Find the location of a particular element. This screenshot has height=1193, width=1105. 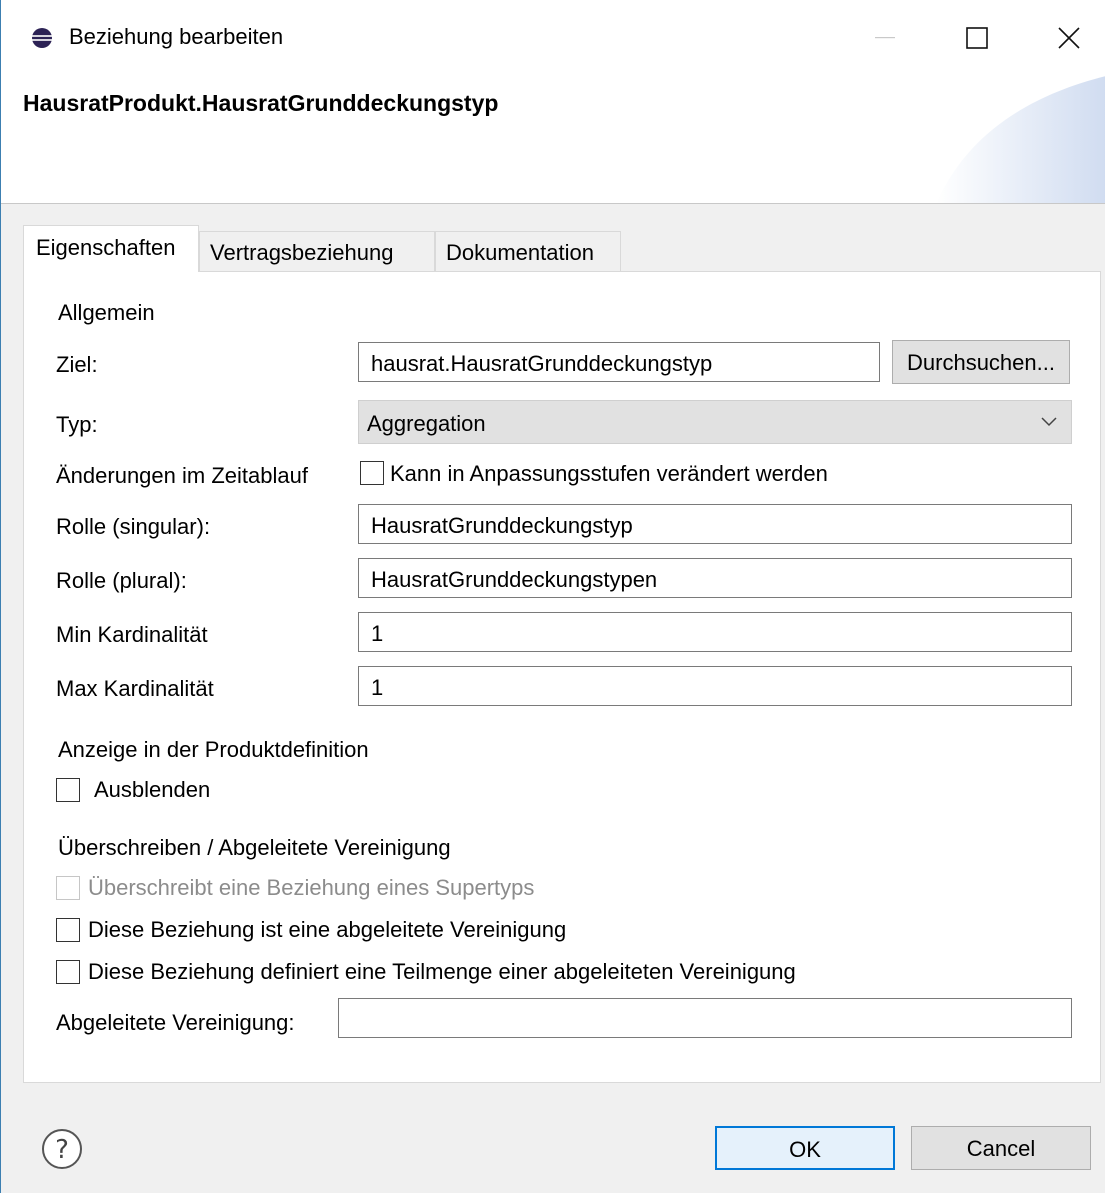

hide-checkbox-label: Ausblenden is located at coordinates (152, 790).